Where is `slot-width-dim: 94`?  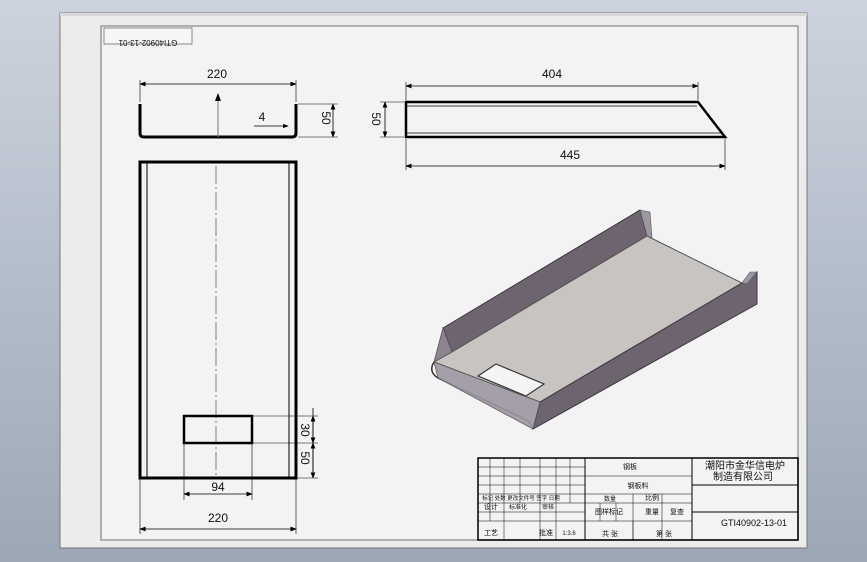
slot-width-dim: 94 is located at coordinates (218, 487).